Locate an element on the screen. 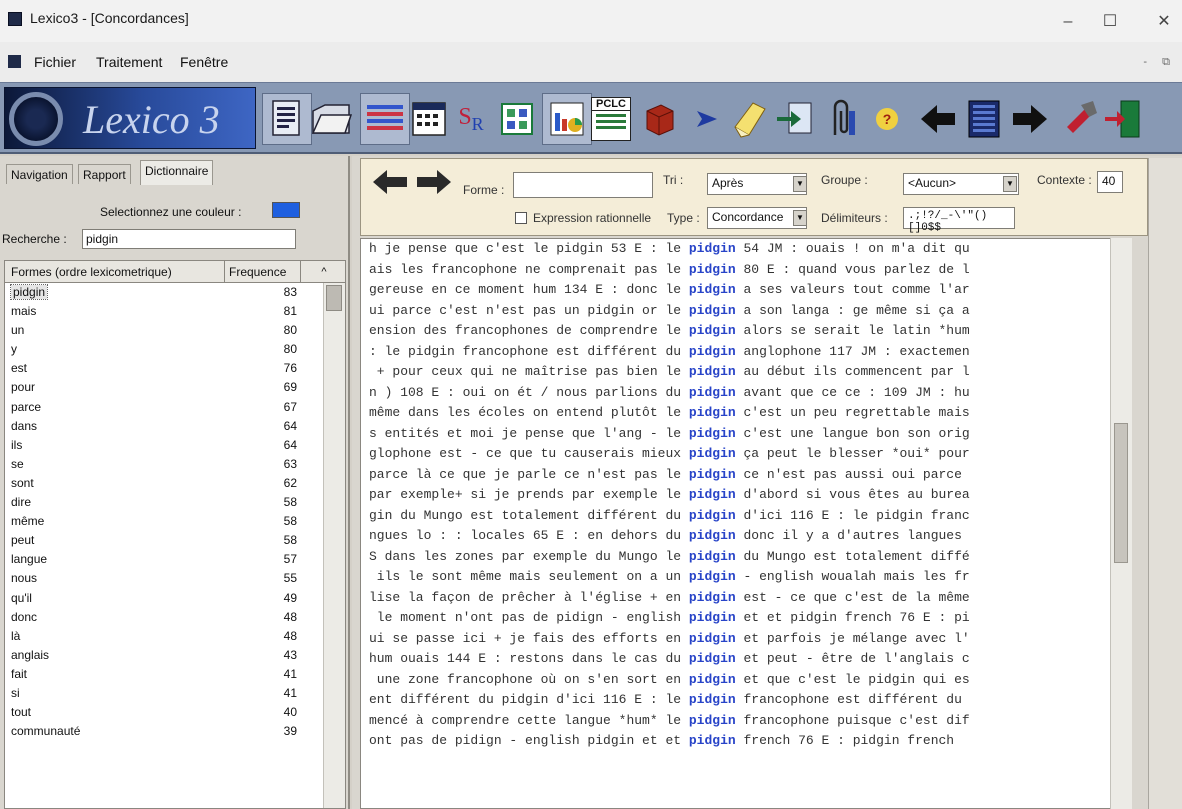 This screenshot has height=809, width=1182. paperclip-button is located at coordinates (841, 119).